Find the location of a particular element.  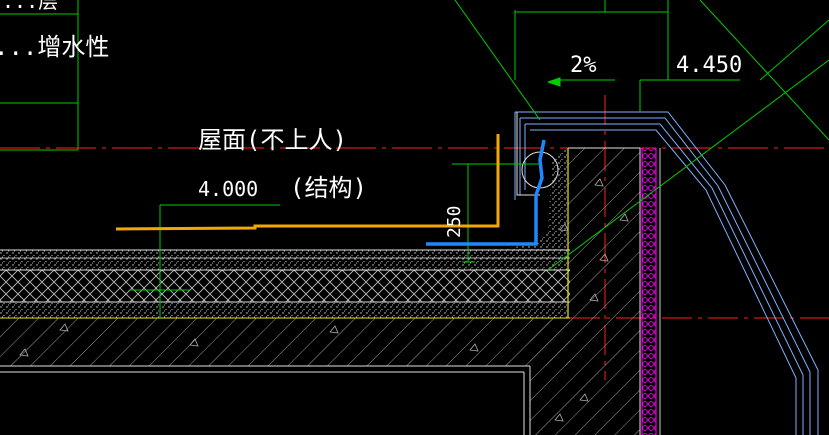

partial-table-text-top: ...层 is located at coordinates (30, 6).